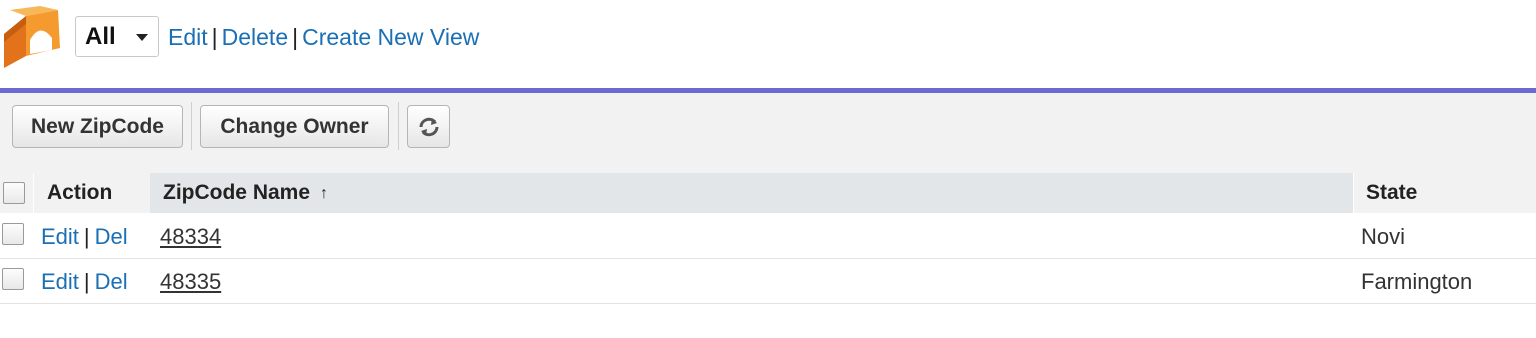 The height and width of the screenshot is (338, 1536). I want to click on state-cell: Novi, so click(1383, 236).